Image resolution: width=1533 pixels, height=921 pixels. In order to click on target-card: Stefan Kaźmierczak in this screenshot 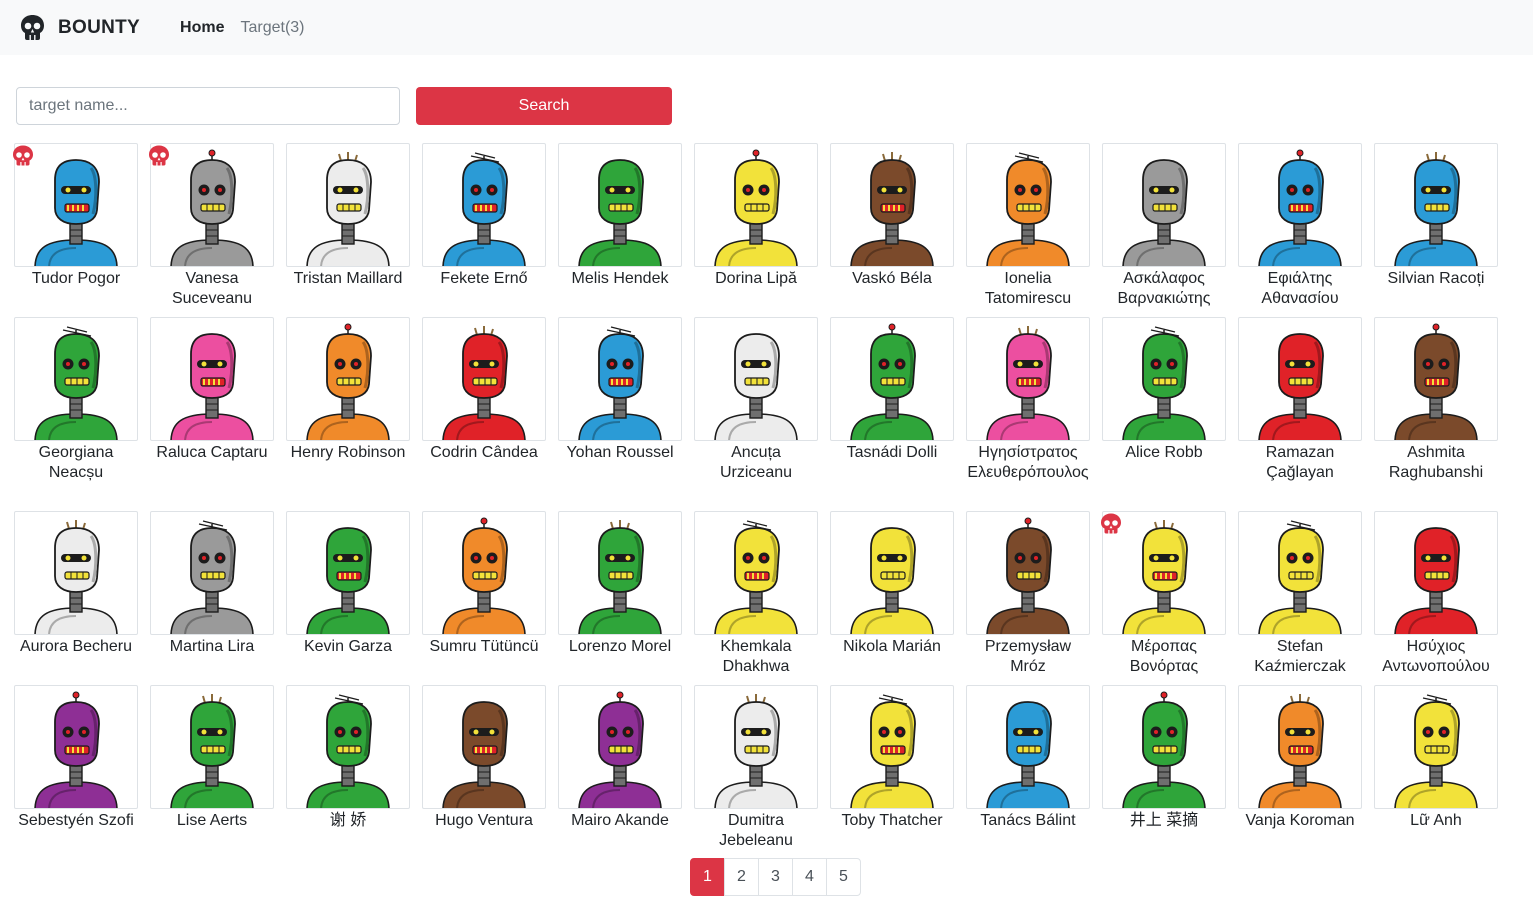, I will do `click(1300, 593)`.